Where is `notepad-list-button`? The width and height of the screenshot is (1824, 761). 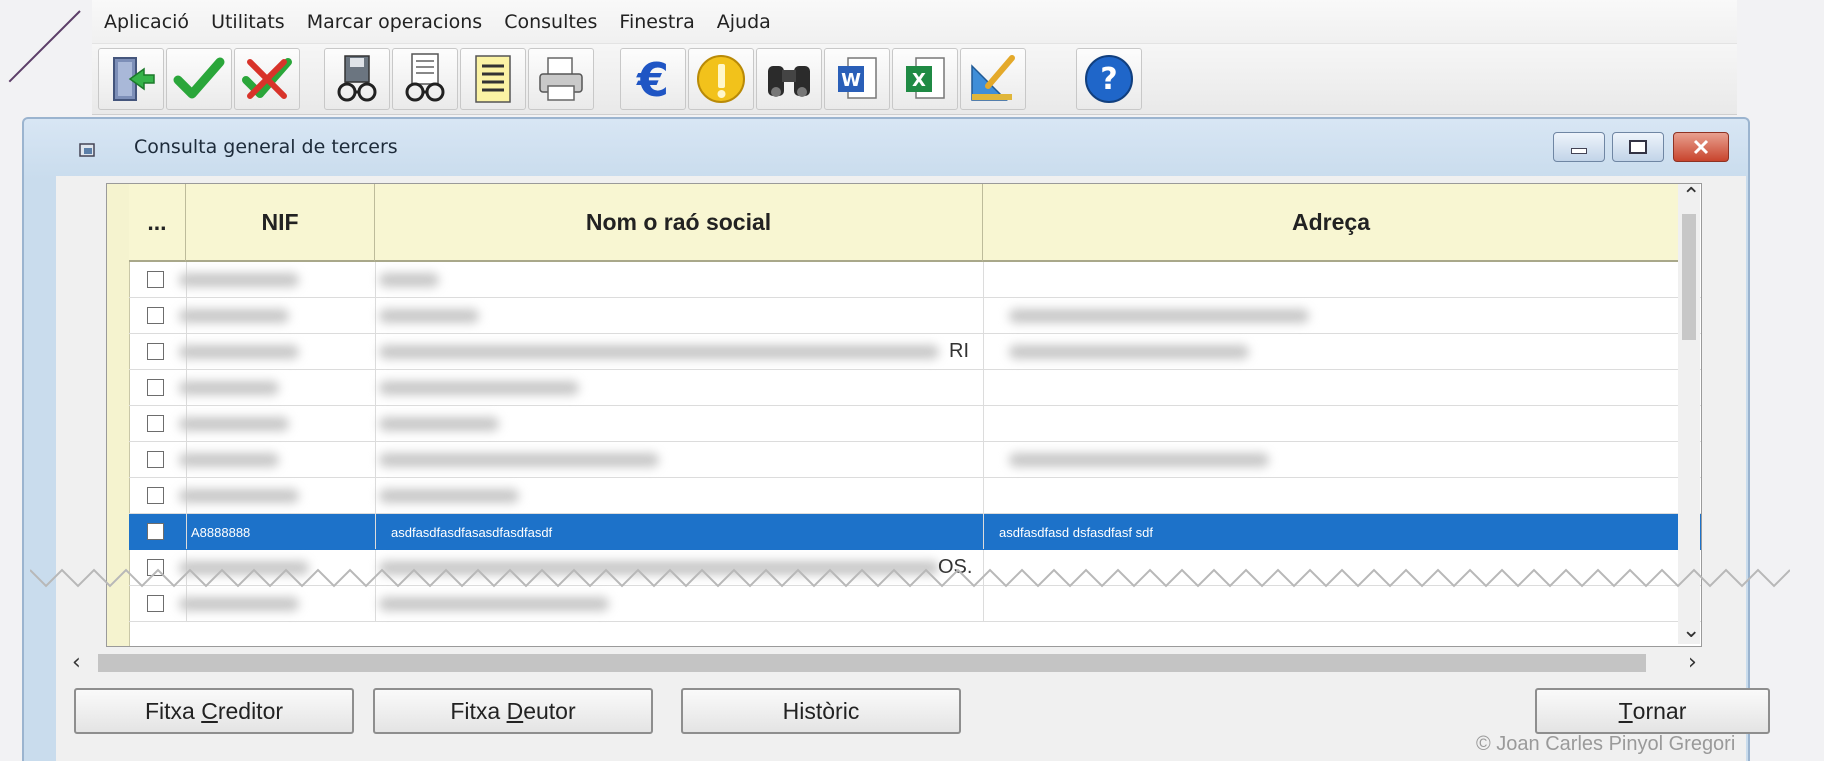 notepad-list-button is located at coordinates (493, 79).